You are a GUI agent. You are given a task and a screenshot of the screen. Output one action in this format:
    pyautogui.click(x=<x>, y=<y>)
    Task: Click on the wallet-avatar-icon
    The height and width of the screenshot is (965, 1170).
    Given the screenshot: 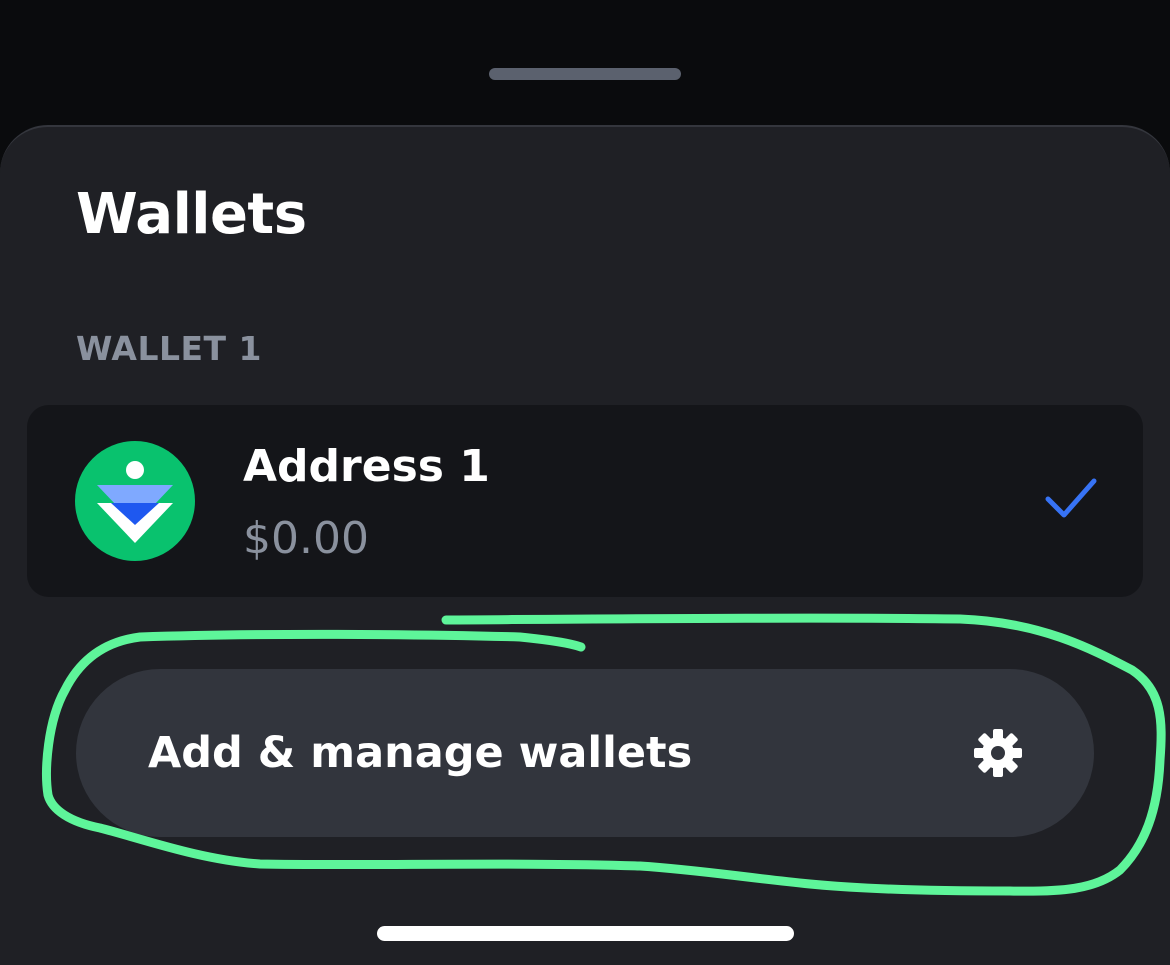 What is the action you would take?
    pyautogui.click(x=135, y=501)
    